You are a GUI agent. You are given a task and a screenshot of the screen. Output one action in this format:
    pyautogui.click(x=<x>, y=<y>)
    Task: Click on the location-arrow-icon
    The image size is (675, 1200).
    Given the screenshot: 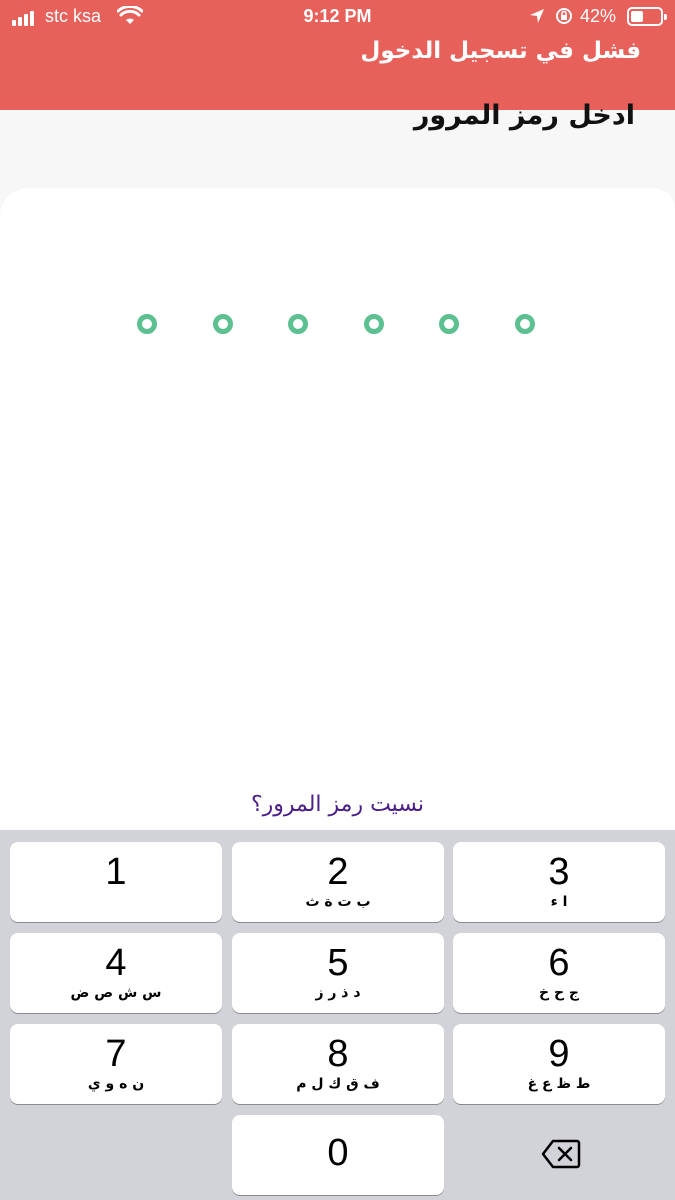 What is the action you would take?
    pyautogui.click(x=537, y=16)
    